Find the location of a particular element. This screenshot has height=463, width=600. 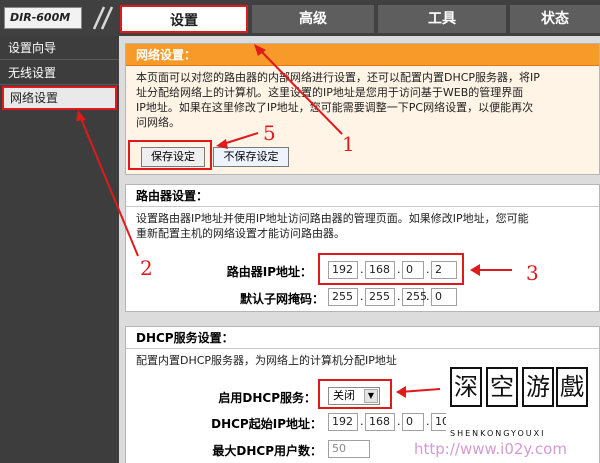

dhcp-max-users-label: 最大DHCP用户数： is located at coordinates (267, 451).